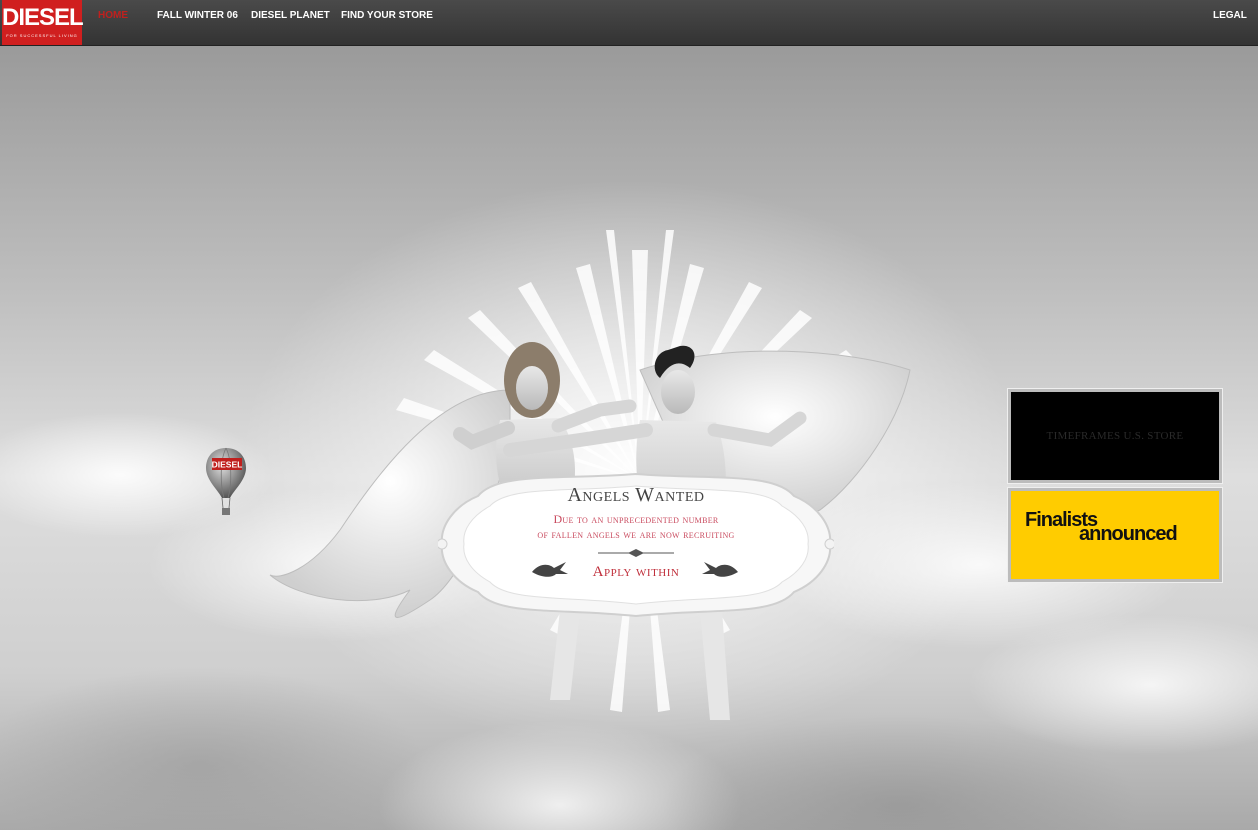 Image resolution: width=1258 pixels, height=830 pixels. I want to click on logo-tagline: FOR SUCCESSFUL LIVING, so click(42, 35).